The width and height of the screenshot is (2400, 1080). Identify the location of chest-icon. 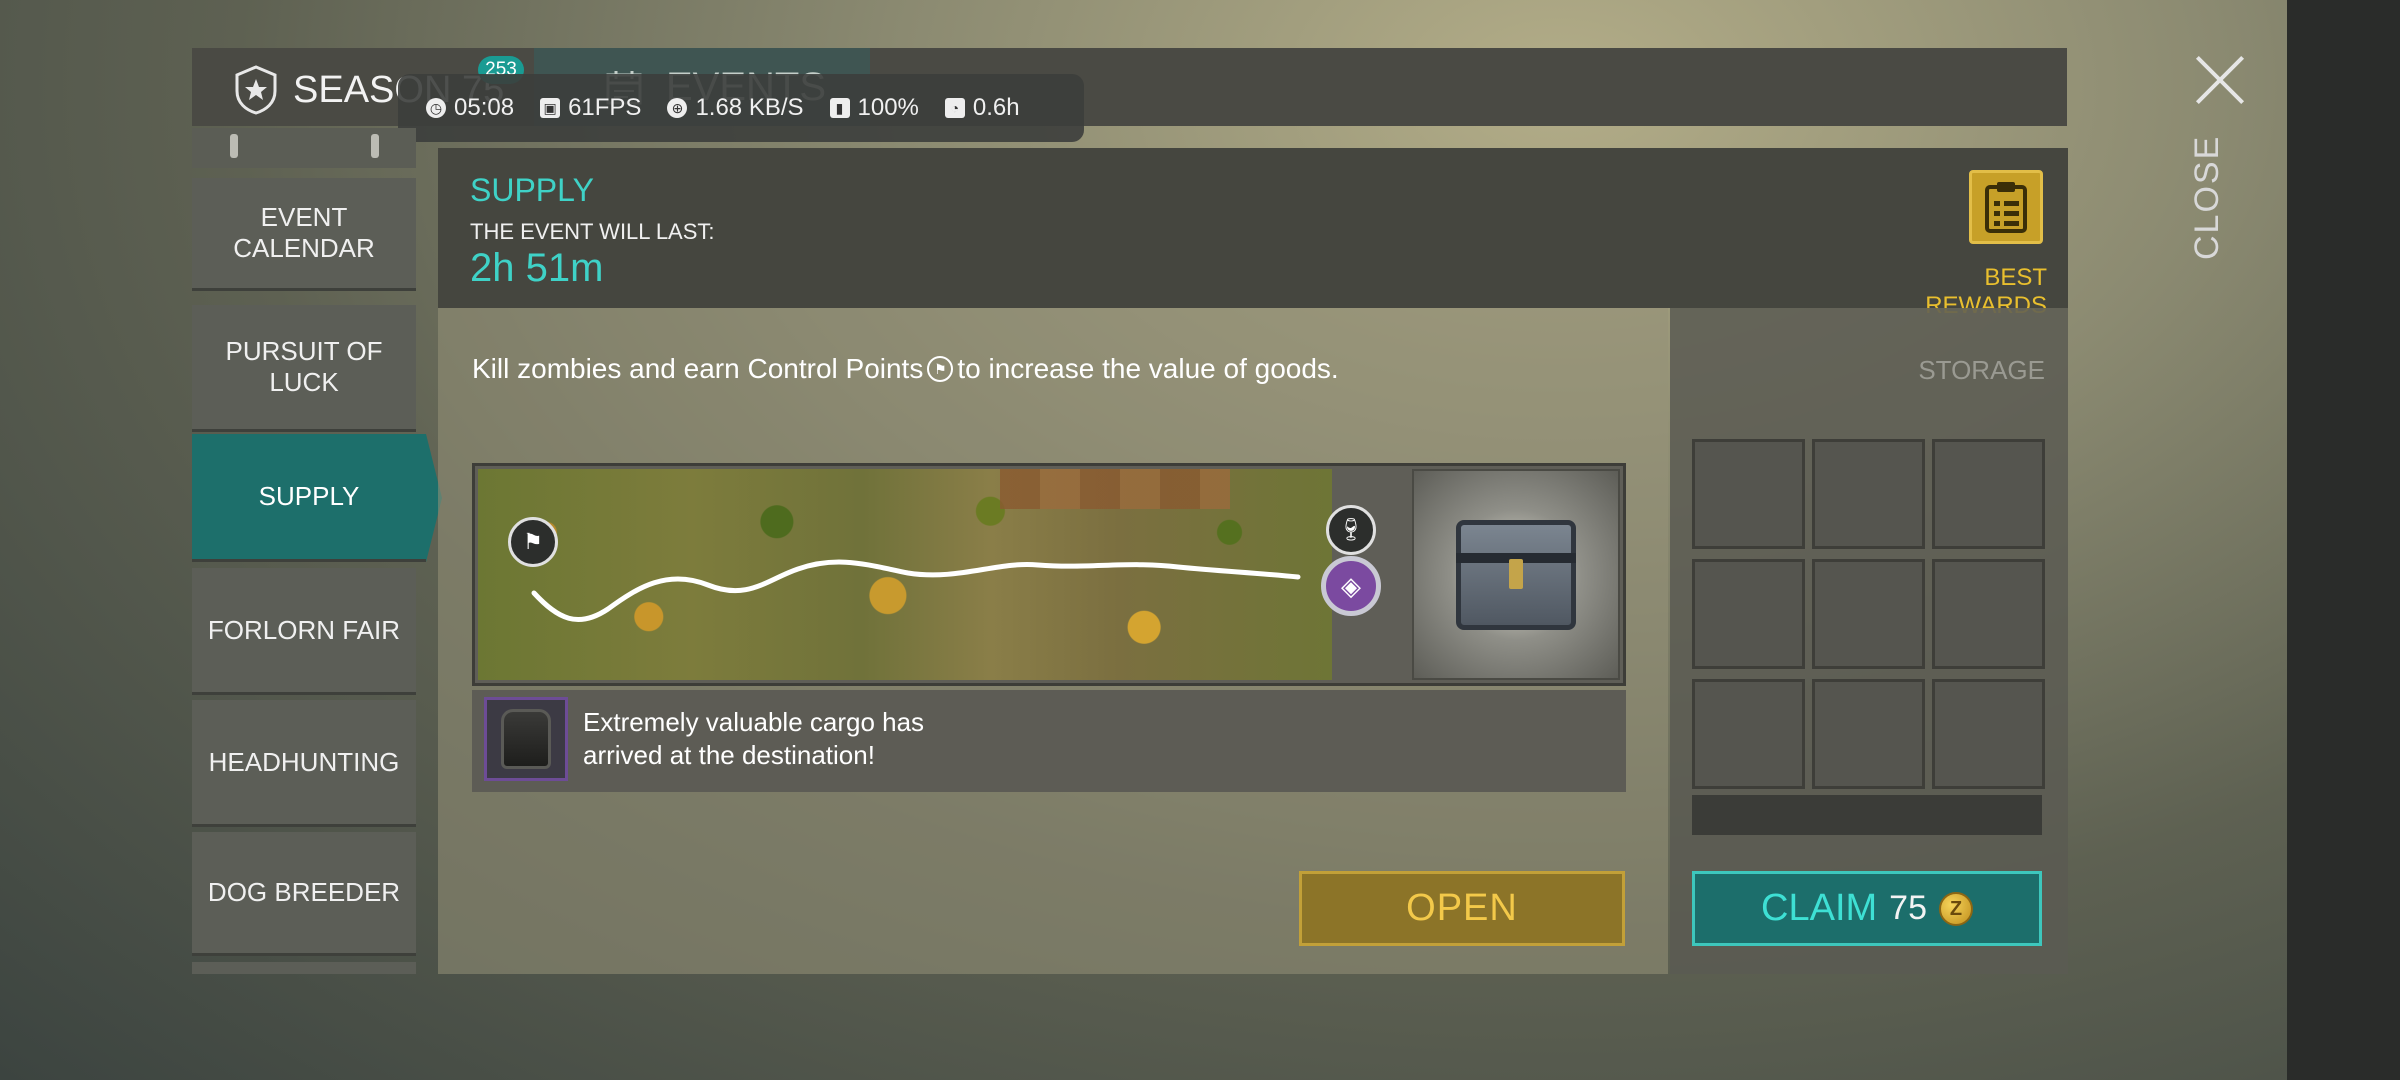
(1516, 574).